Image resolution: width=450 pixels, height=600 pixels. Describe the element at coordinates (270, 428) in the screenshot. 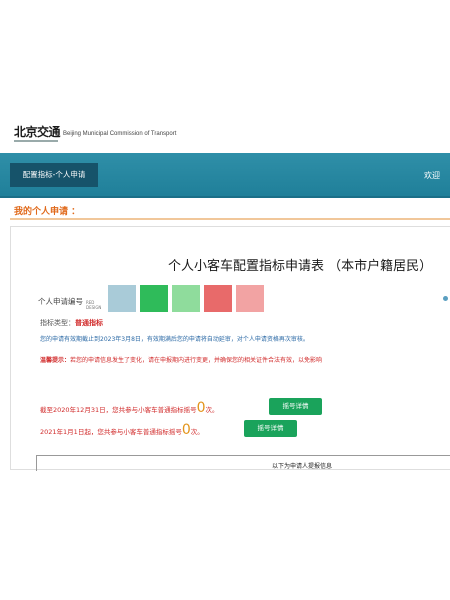

I see `lottery-details-button-2021: 摇号详情` at that location.